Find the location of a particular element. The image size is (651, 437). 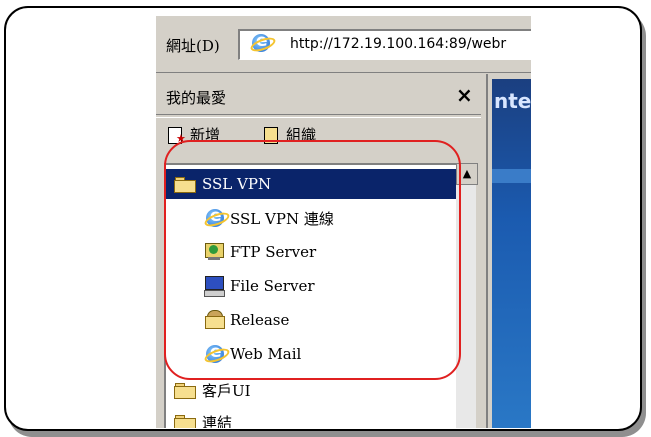

list-item-label: Release is located at coordinates (260, 320).